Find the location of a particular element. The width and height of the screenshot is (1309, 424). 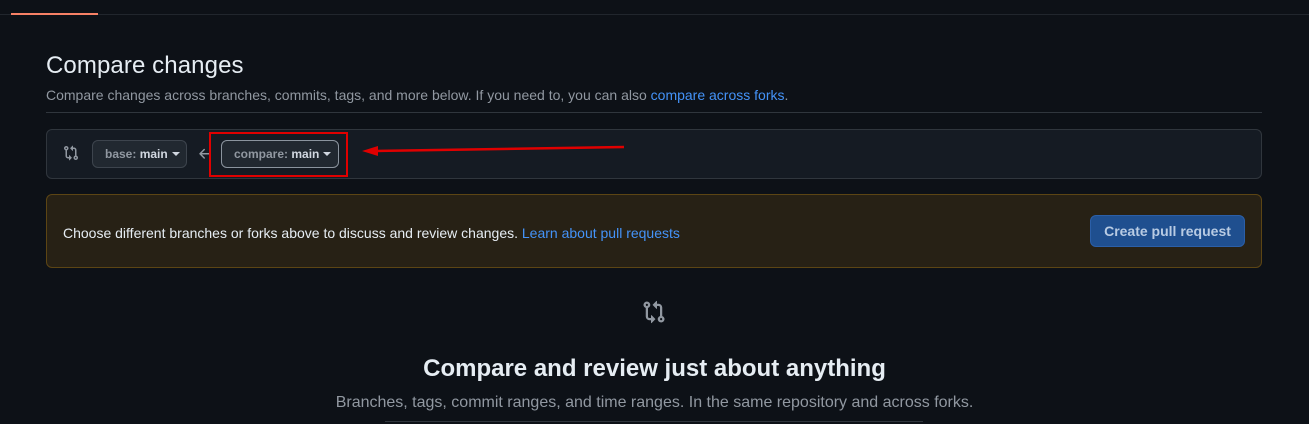

annotation-highlight-box is located at coordinates (278, 154).